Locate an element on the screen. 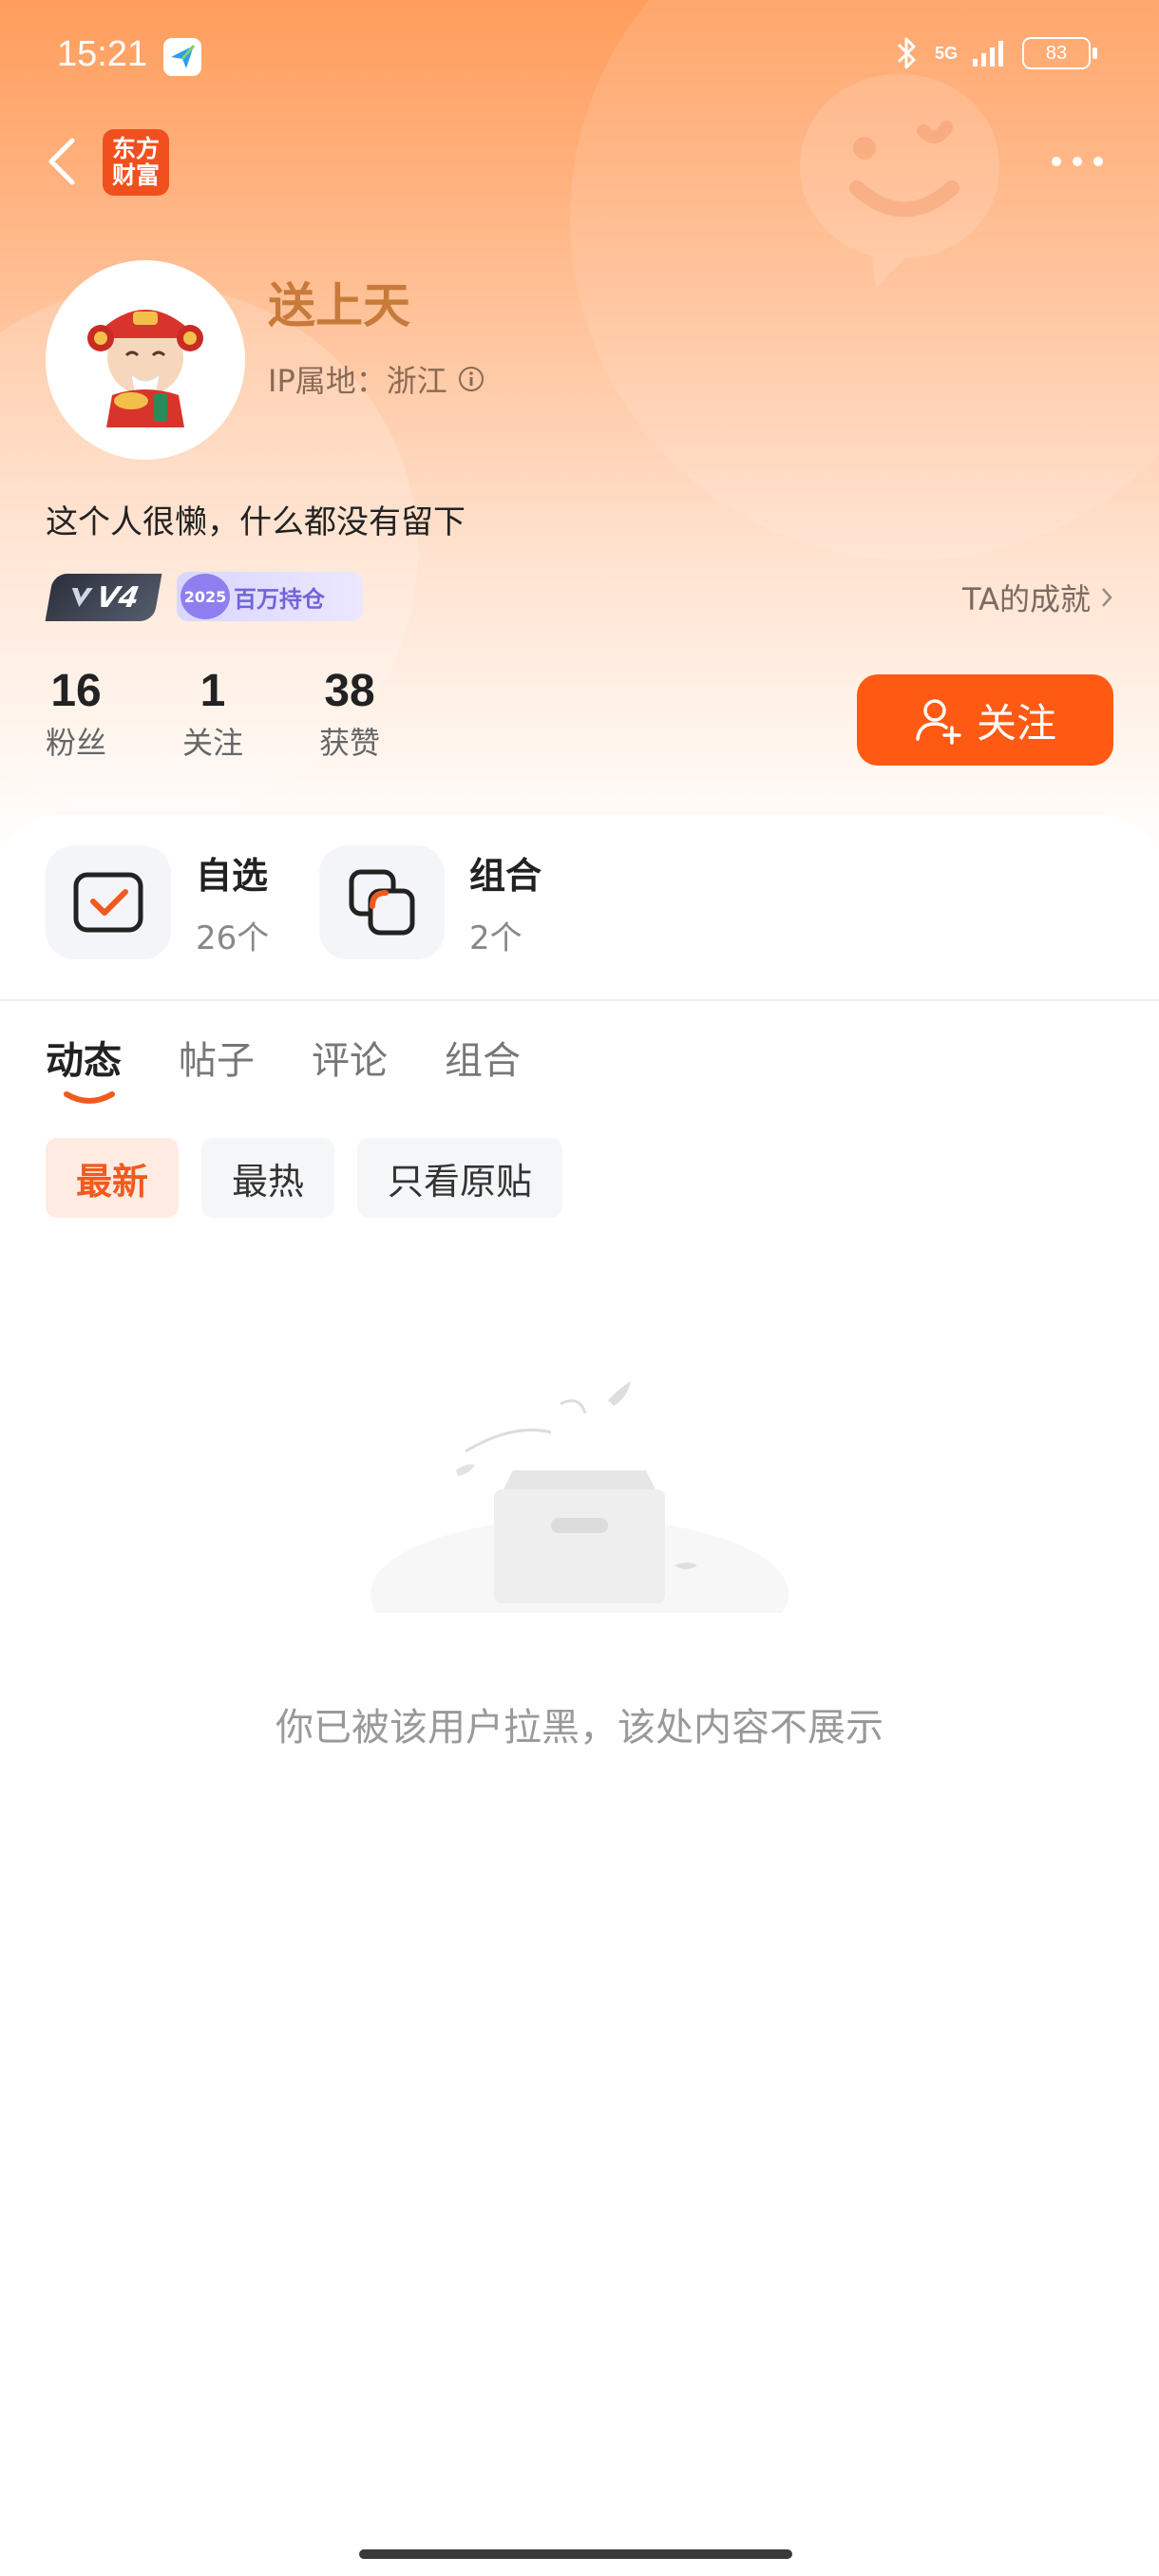 Image resolution: width=1159 pixels, height=2576 pixels. portfolio-title: 组合 is located at coordinates (505, 876).